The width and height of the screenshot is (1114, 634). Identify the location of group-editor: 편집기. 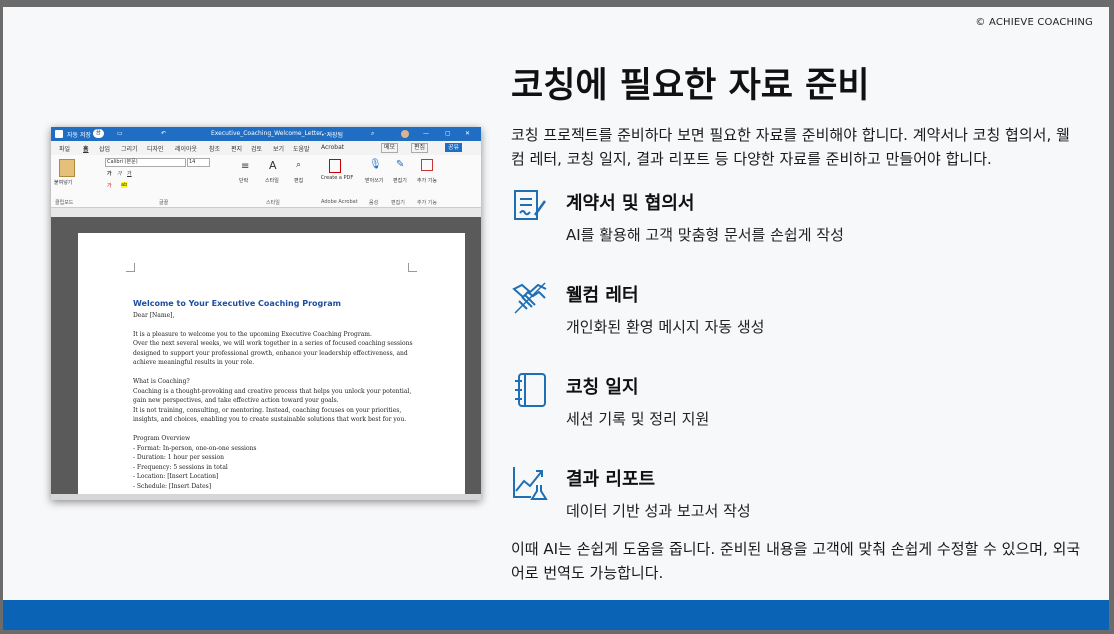
(398, 203).